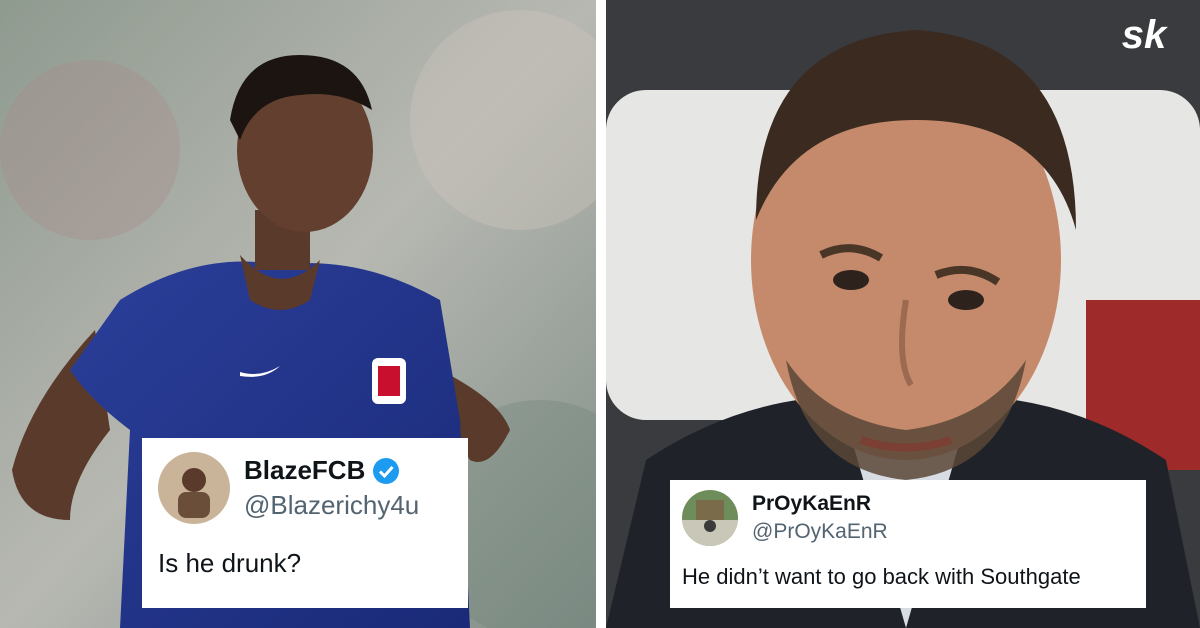 Image resolution: width=1200 pixels, height=628 pixels. What do you see at coordinates (908, 518) in the screenshot?
I see `tweet-header: PrOyKaEnR @PrOyKaEnR` at bounding box center [908, 518].